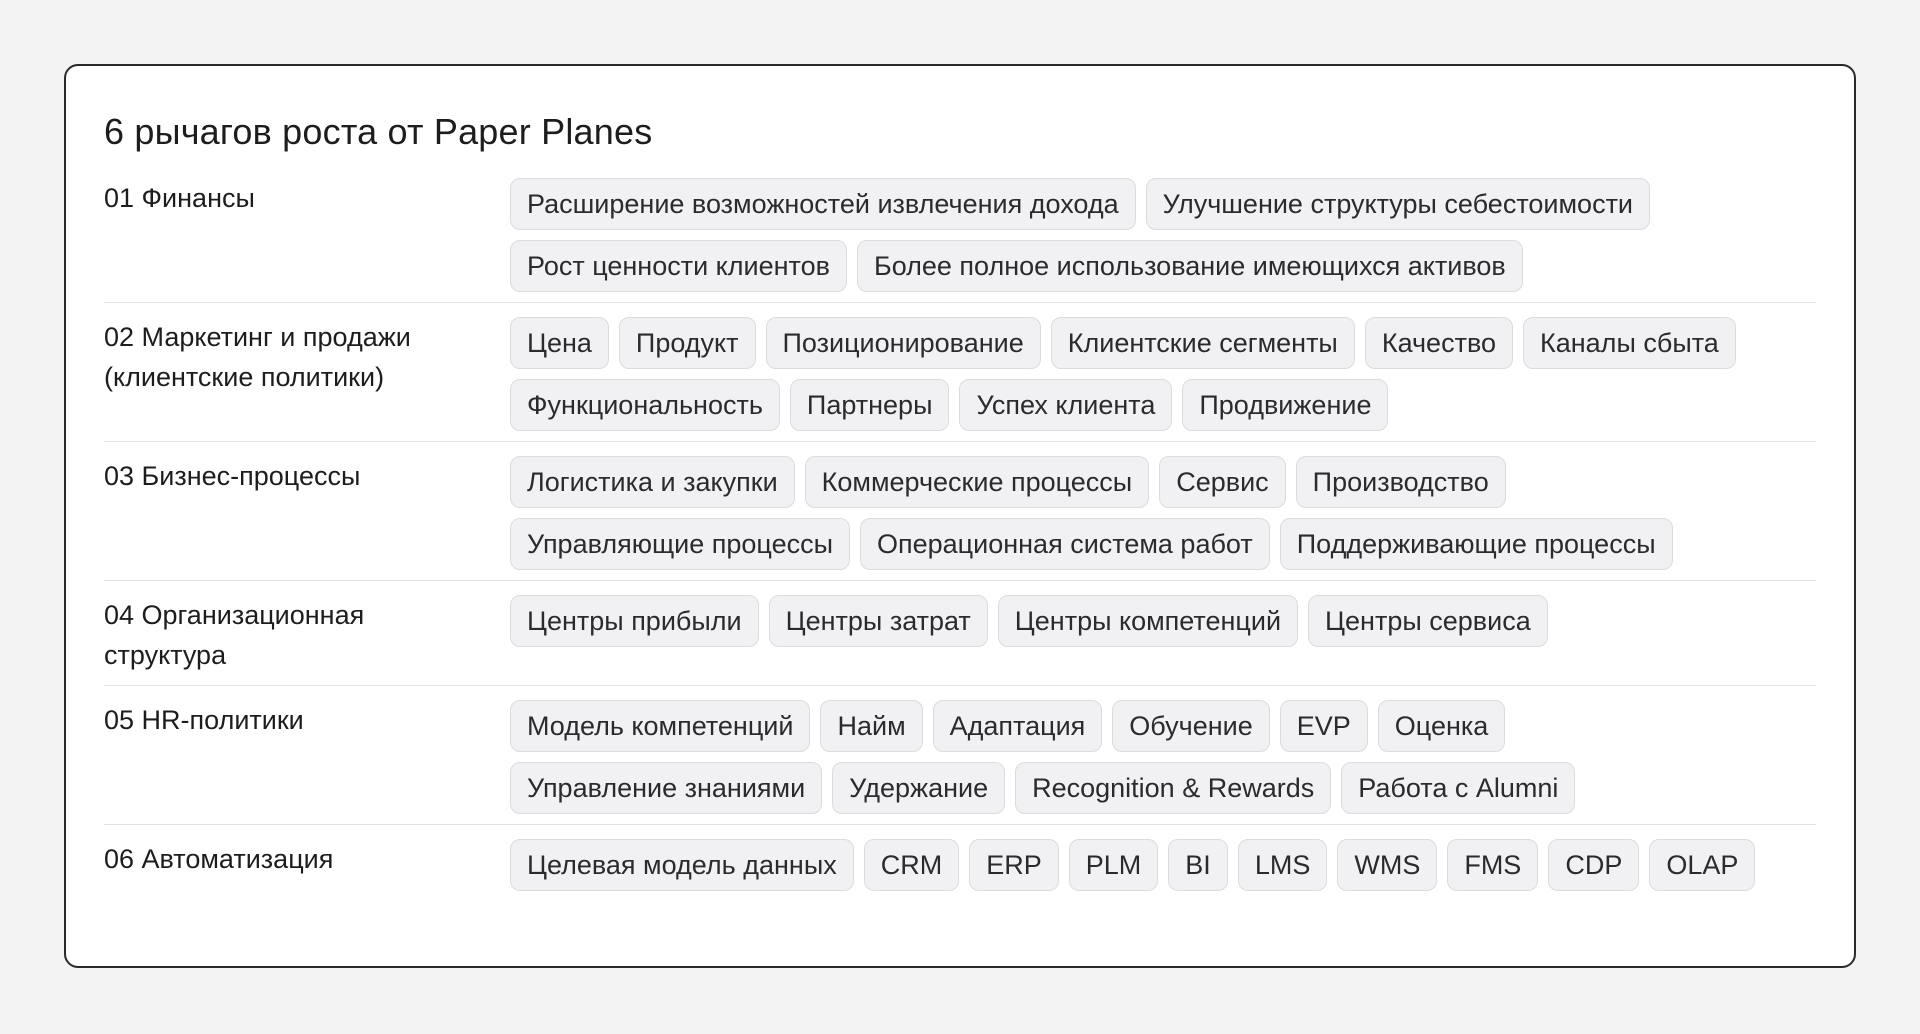 This screenshot has height=1034, width=1920. What do you see at coordinates (559, 343) in the screenshot?
I see `tag: Цена` at bounding box center [559, 343].